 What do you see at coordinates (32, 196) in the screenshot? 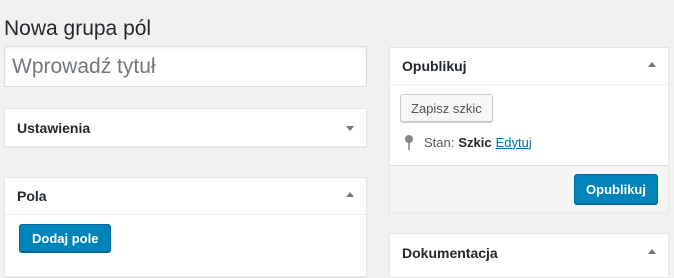
I see `fields-box-title: Pola` at bounding box center [32, 196].